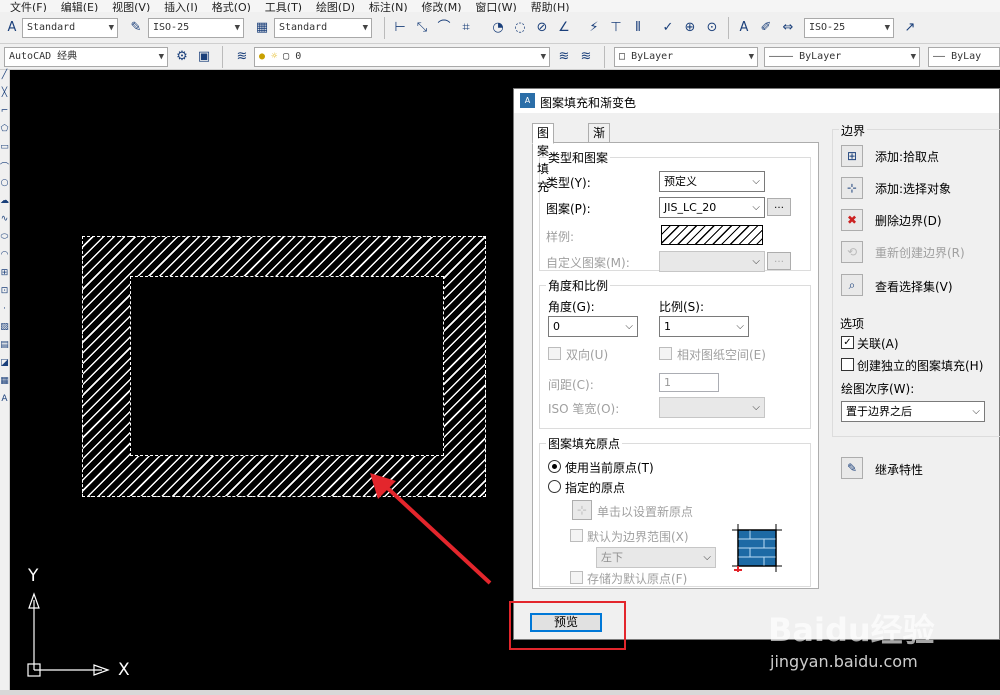 The width and height of the screenshot is (1000, 695). What do you see at coordinates (402, 57) in the screenshot?
I see `layer-select: ● ☼ ▢ 0 ▼` at bounding box center [402, 57].